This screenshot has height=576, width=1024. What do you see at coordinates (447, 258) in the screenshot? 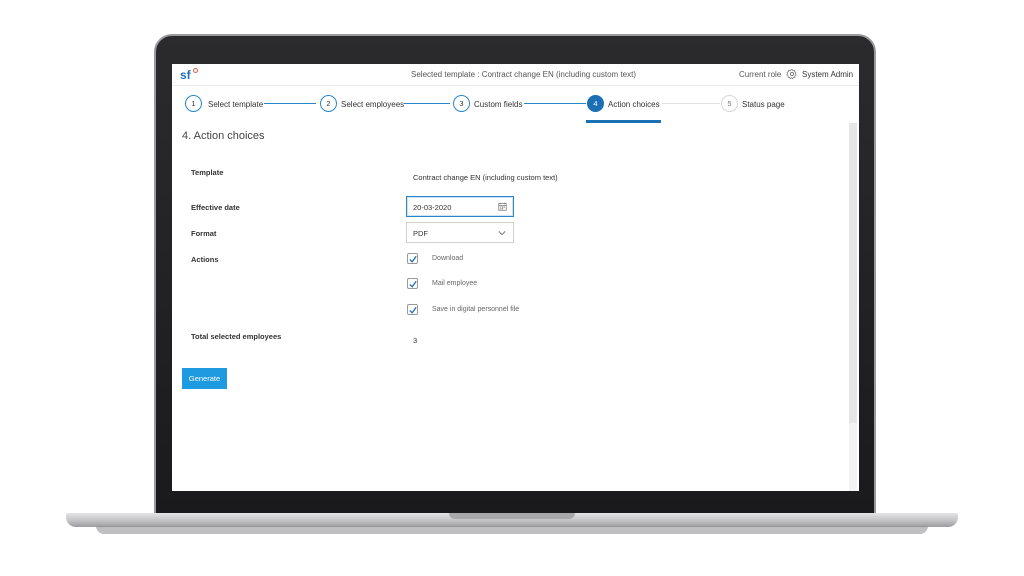
I see `download-option-label: Download` at bounding box center [447, 258].